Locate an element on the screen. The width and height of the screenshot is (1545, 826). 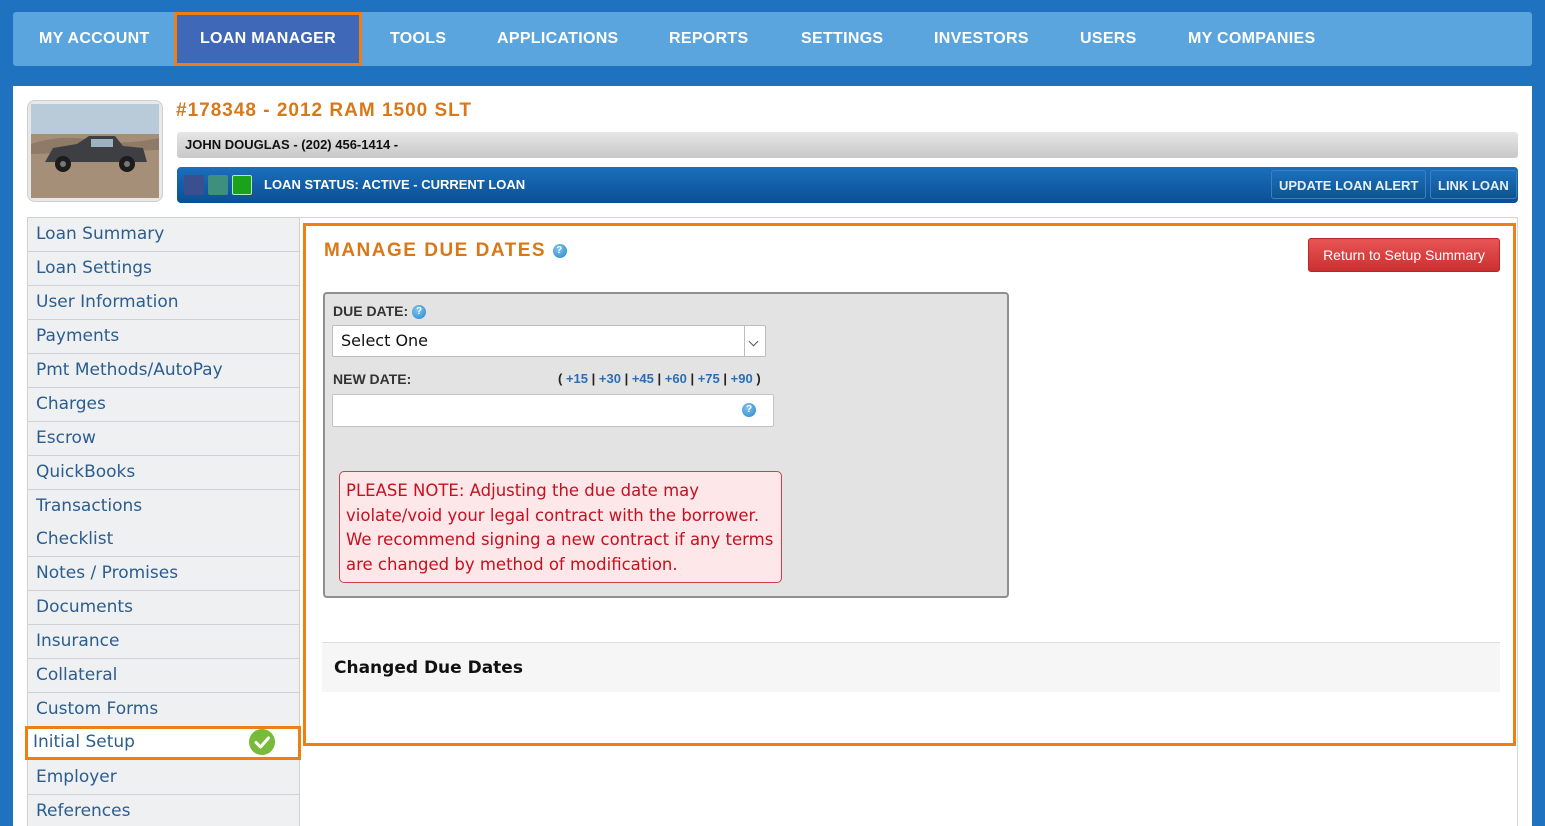
new-date-input: ? is located at coordinates (553, 410).